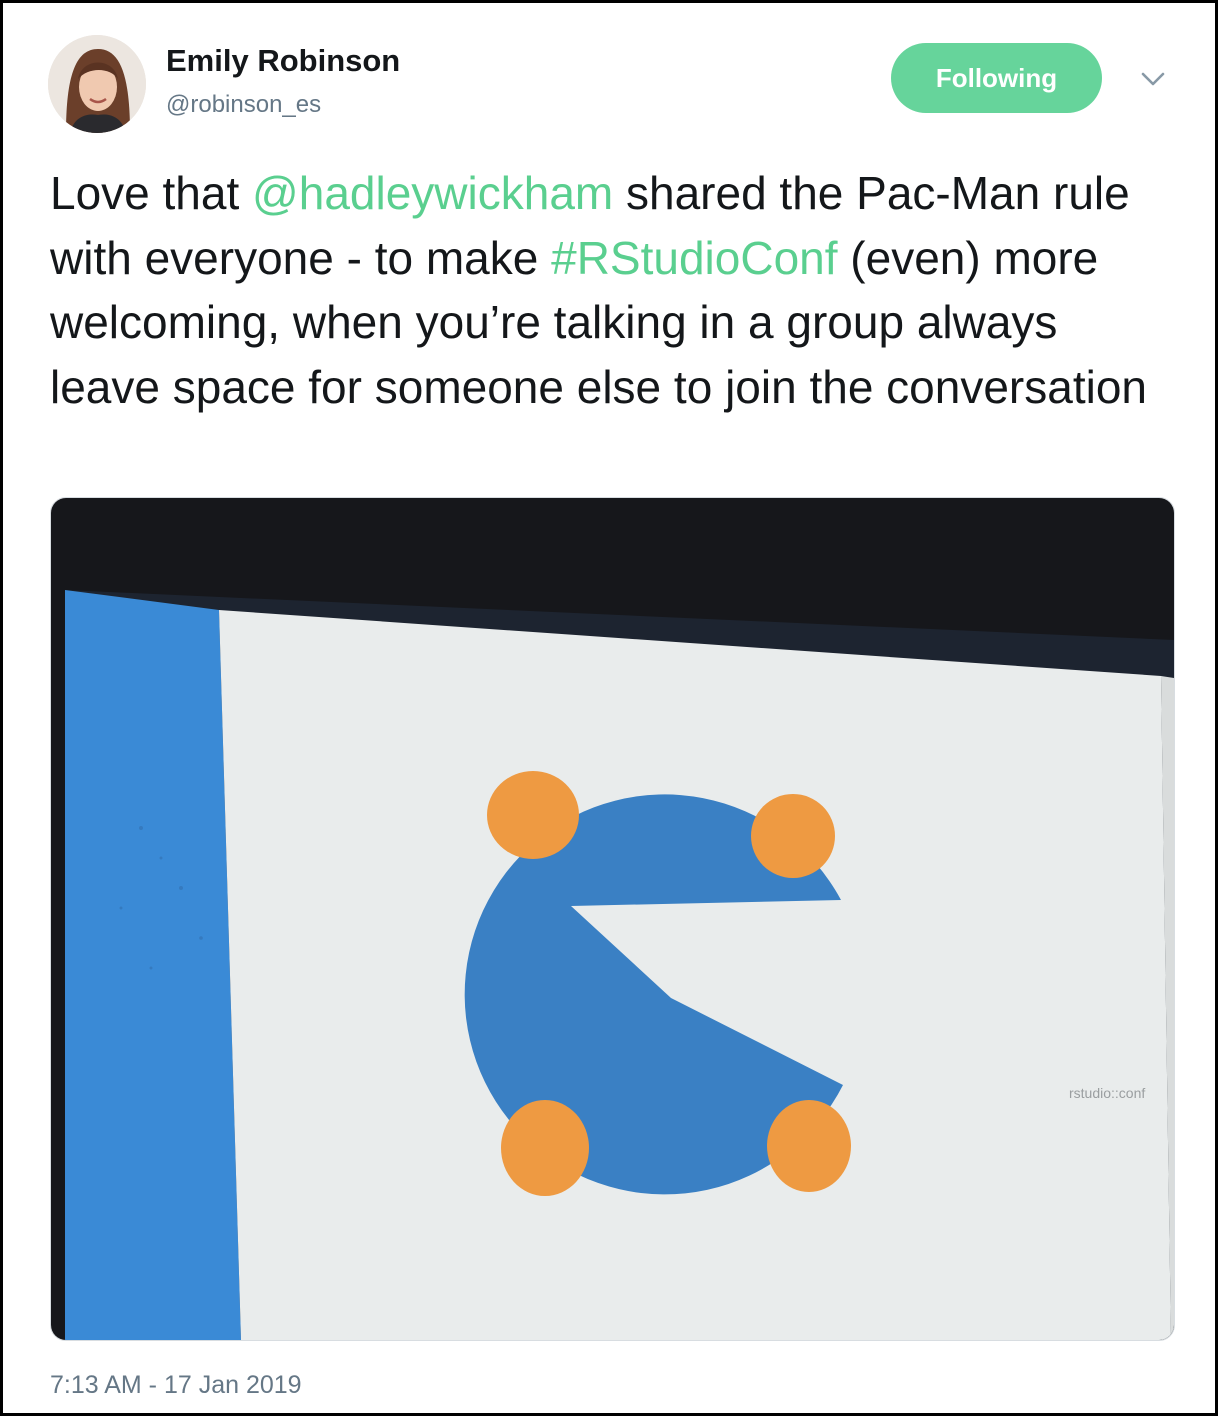 The width and height of the screenshot is (1218, 1416). What do you see at coordinates (694, 258) in the screenshot?
I see `hashtag-link: #RStudioConf` at bounding box center [694, 258].